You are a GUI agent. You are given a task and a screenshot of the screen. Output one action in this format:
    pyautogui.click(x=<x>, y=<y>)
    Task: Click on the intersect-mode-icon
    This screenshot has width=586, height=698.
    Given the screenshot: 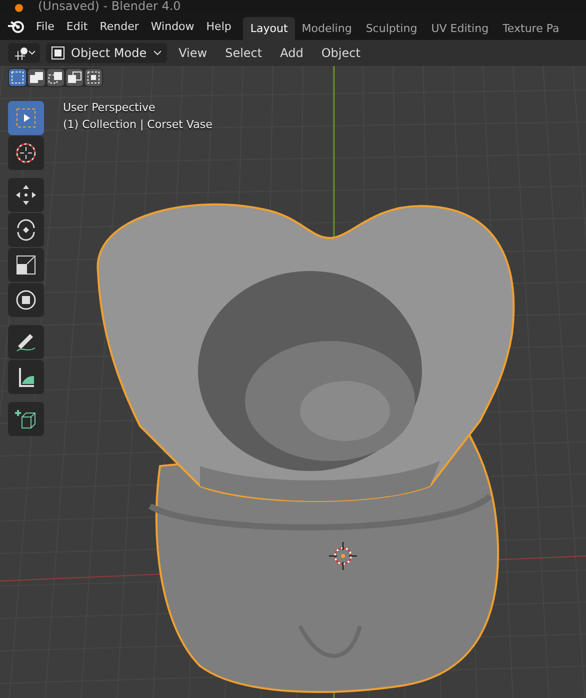 What is the action you would take?
    pyautogui.click(x=93, y=77)
    